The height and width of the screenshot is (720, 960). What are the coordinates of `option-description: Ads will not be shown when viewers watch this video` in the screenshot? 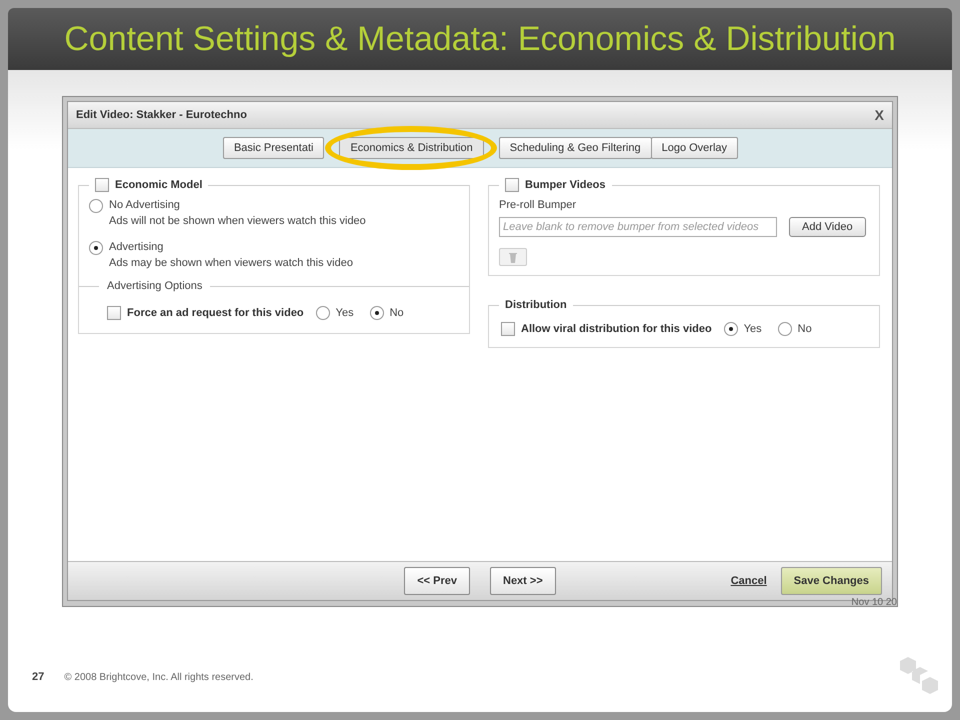 It's located at (237, 221).